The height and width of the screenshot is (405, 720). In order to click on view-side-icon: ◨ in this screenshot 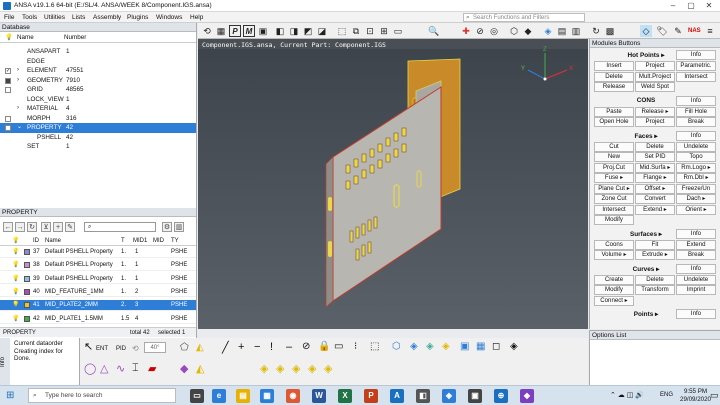, I will do `click(294, 31)`.